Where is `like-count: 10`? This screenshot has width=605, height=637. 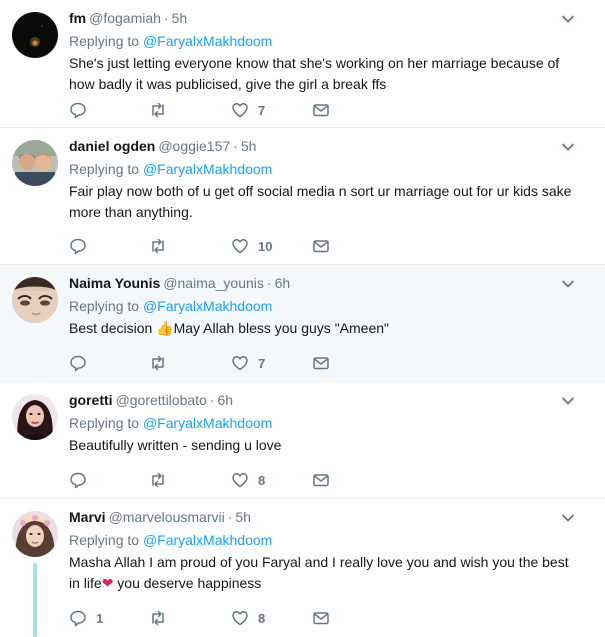
like-count: 10 is located at coordinates (265, 246).